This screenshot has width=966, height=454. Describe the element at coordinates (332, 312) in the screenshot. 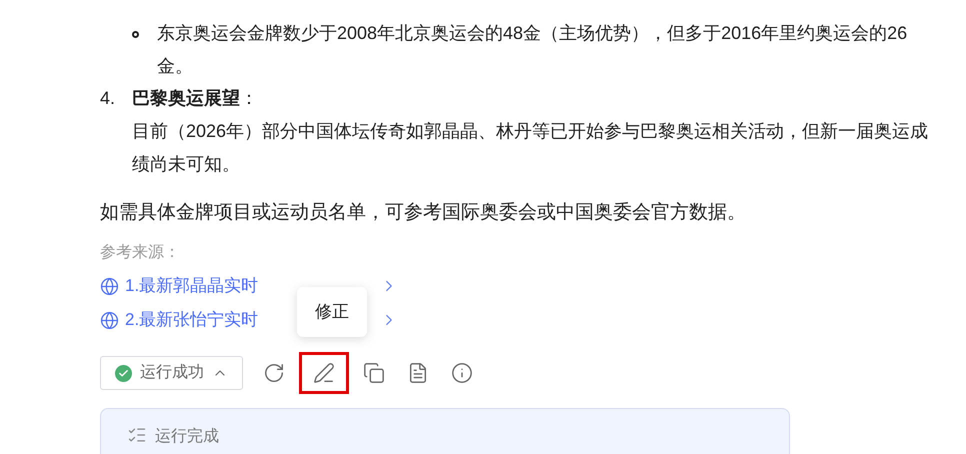

I see `tooltip: 修正` at that location.